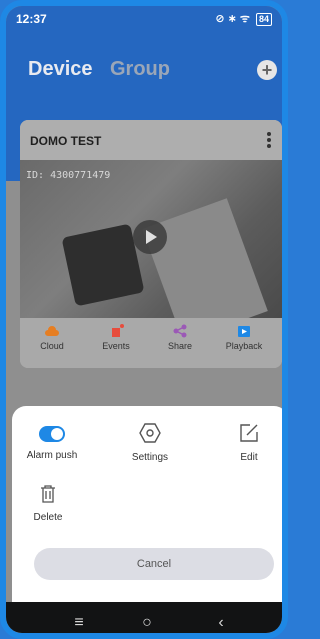  Describe the element at coordinates (267, 70) in the screenshot. I see `add-device-button: +` at that location.